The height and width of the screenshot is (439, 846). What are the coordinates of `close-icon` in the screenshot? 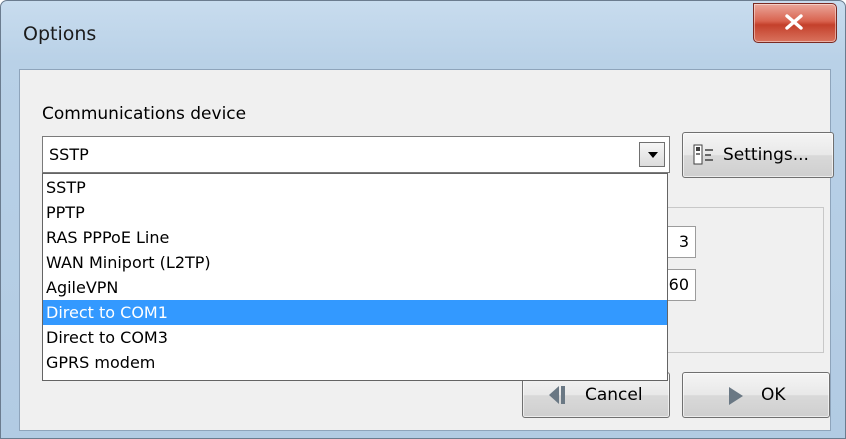 It's located at (794, 22).